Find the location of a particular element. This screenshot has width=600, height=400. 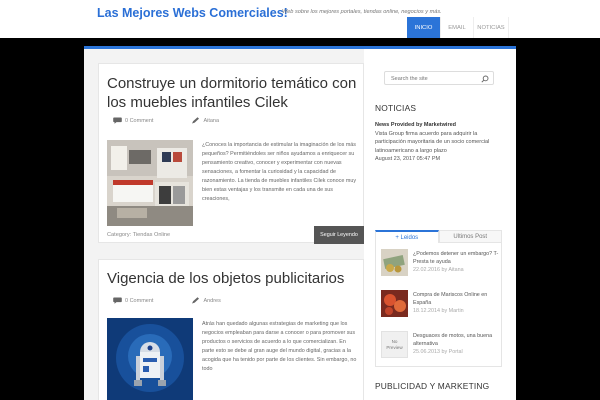

sidebar-tabs: + Leidos Ultimos Post is located at coordinates (438, 236).